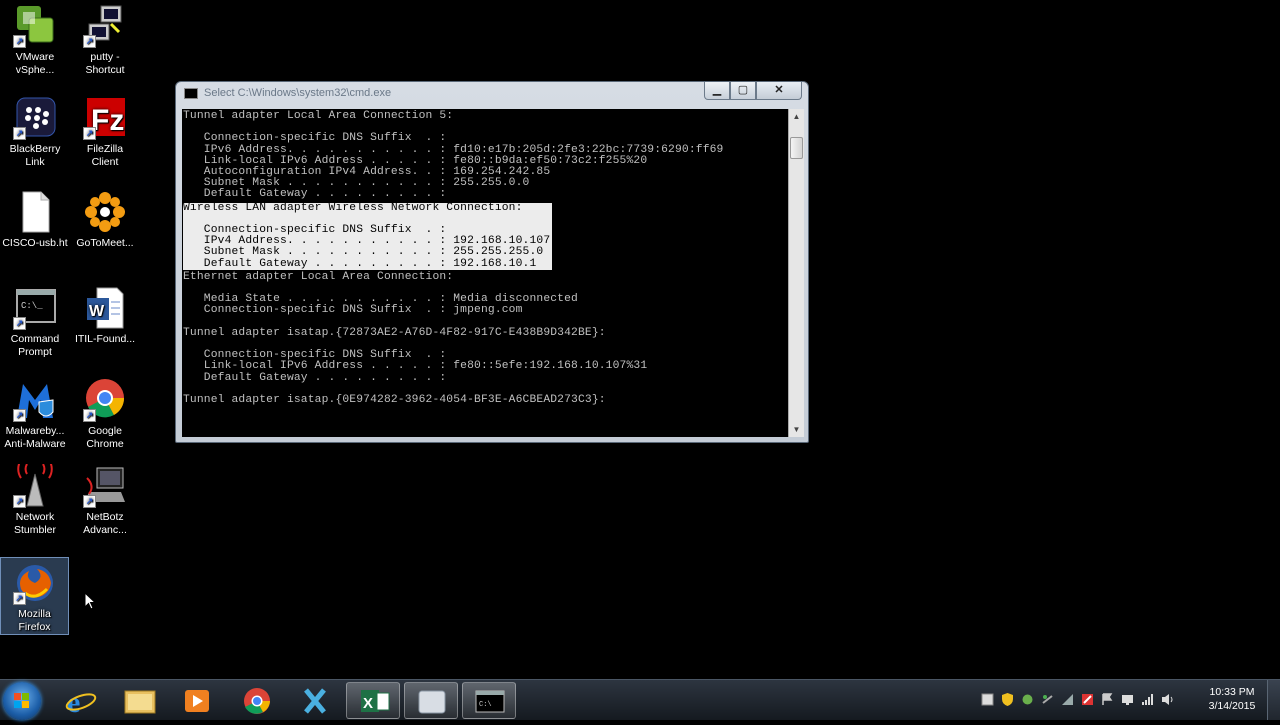  I want to click on system-tray: 10:33 PM 3/14/2015, so click(1120, 700).